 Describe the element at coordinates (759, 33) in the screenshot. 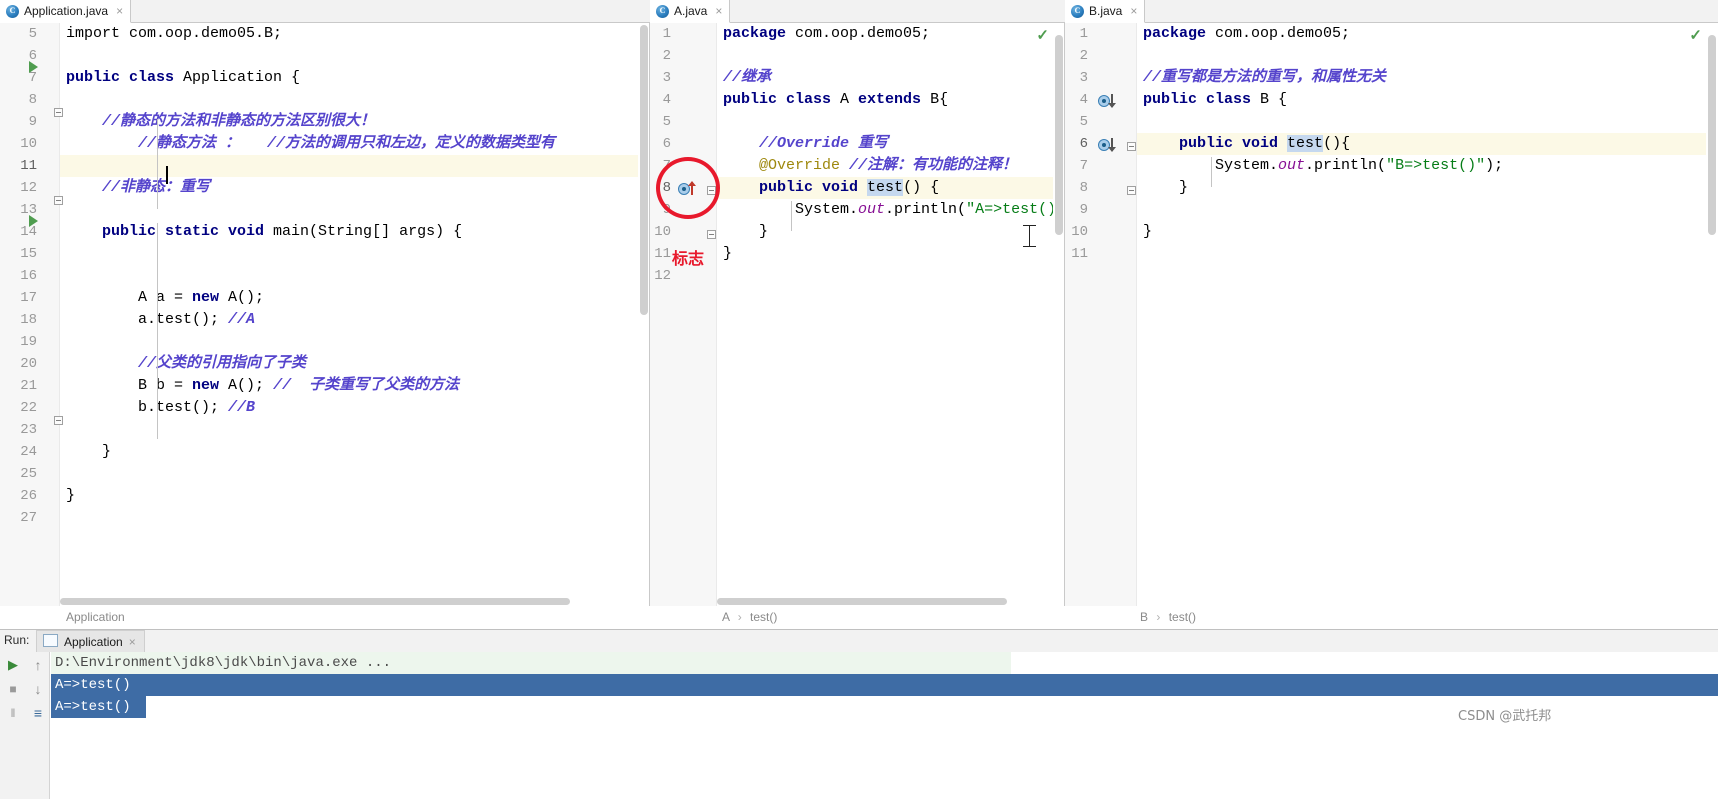

I see `code-token: package` at that location.